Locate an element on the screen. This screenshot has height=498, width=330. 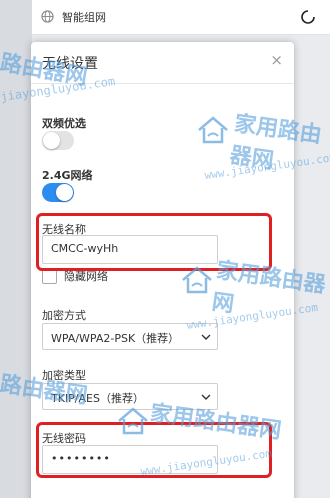
encryption-type-value: TKIP/AES（推荐） is located at coordinates (97, 398).